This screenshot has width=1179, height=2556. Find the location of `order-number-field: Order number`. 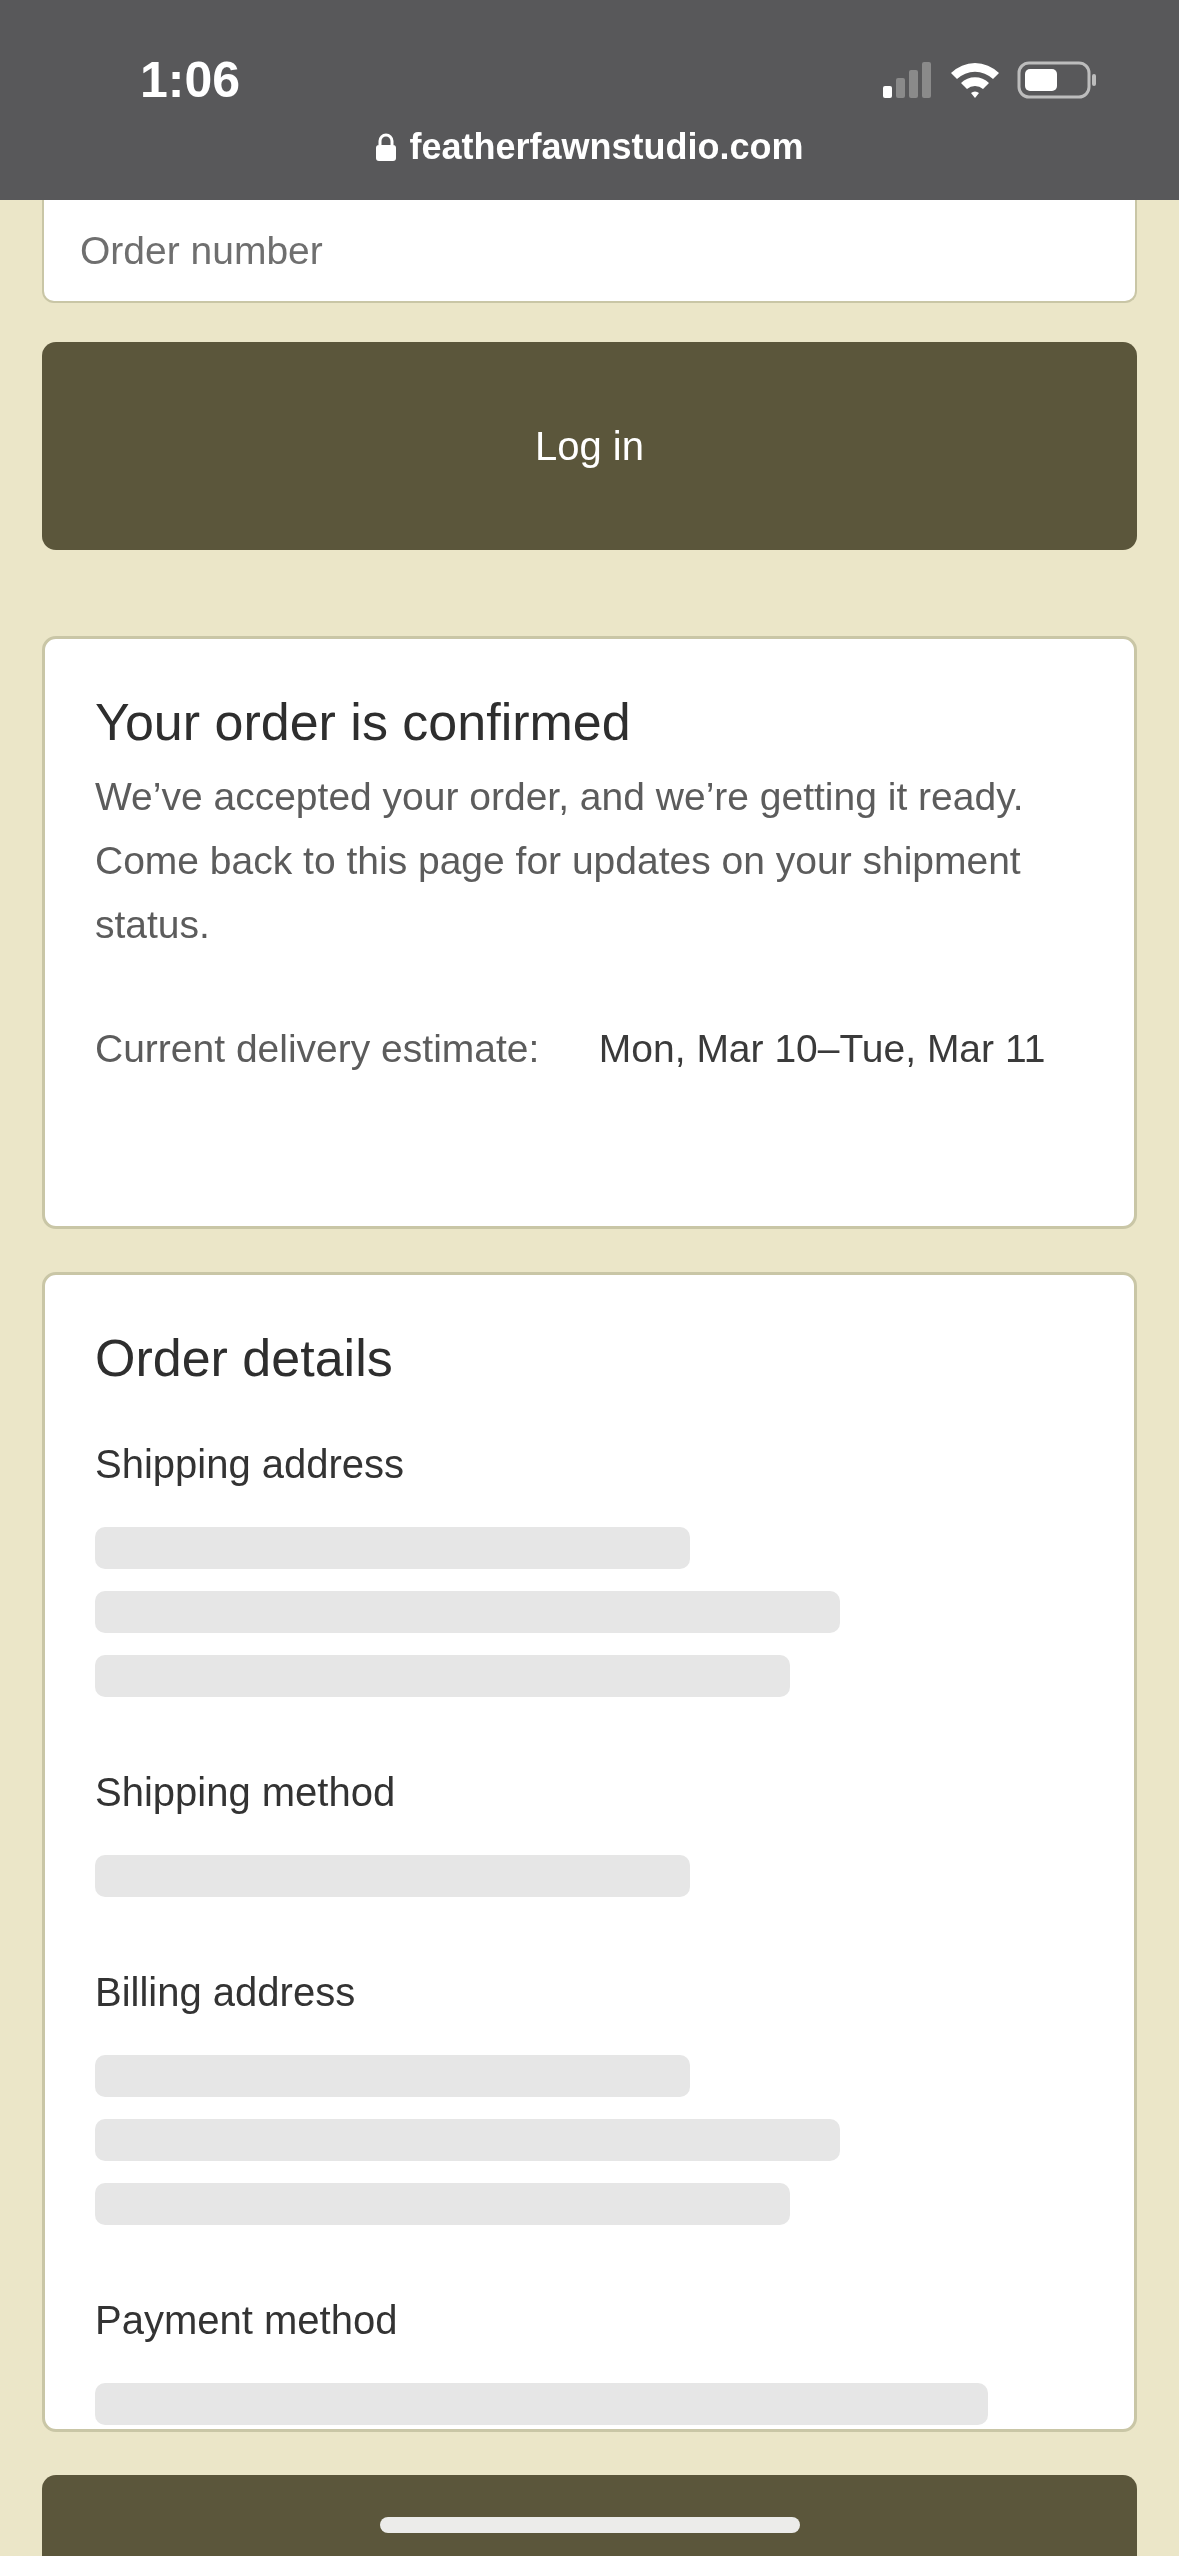

order-number-field: Order number is located at coordinates (589, 251).